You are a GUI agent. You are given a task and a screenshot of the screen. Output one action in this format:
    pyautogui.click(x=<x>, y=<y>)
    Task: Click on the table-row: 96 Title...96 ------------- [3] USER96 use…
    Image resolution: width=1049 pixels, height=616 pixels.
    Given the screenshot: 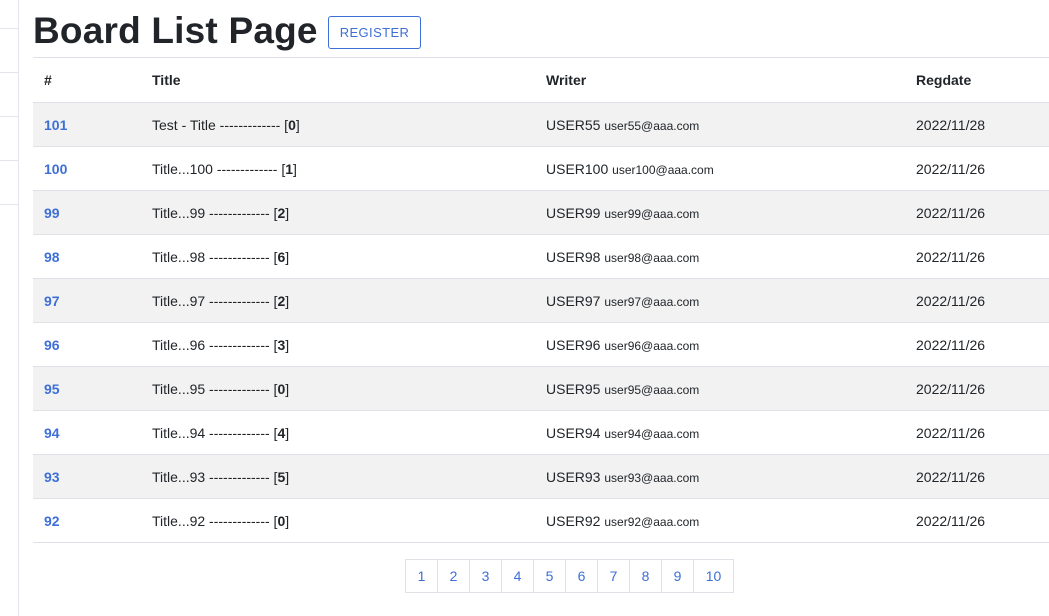 What is the action you would take?
    pyautogui.click(x=541, y=344)
    